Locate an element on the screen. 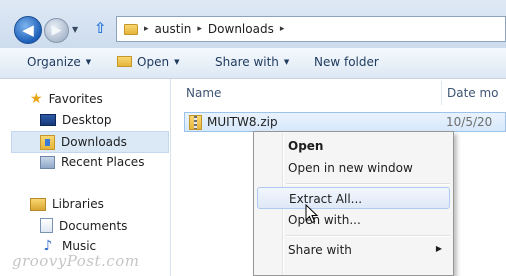 The height and width of the screenshot is (276, 506). file-row: MUITW8.zip 10/5/20 is located at coordinates (345, 122).